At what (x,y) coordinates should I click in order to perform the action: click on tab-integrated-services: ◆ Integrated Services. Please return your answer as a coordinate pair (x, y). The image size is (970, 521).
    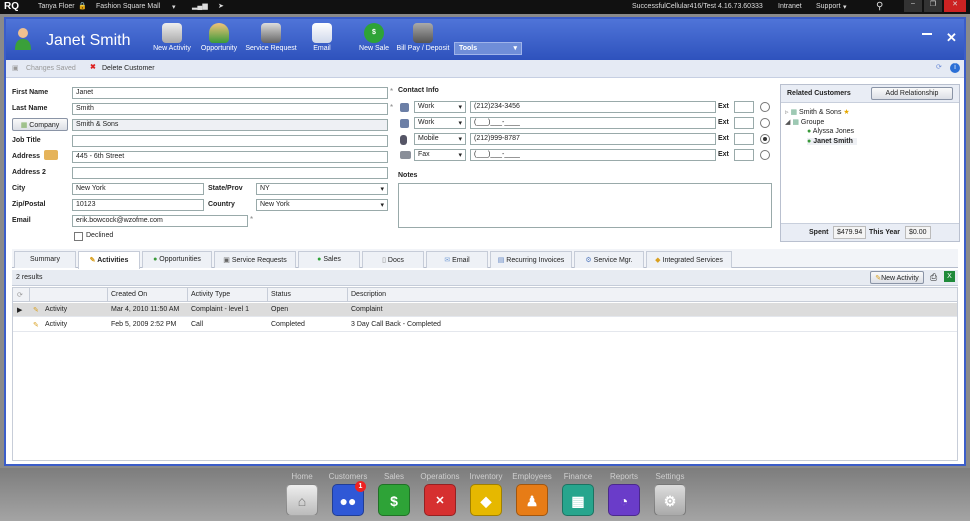
    Looking at the image, I should click on (689, 259).